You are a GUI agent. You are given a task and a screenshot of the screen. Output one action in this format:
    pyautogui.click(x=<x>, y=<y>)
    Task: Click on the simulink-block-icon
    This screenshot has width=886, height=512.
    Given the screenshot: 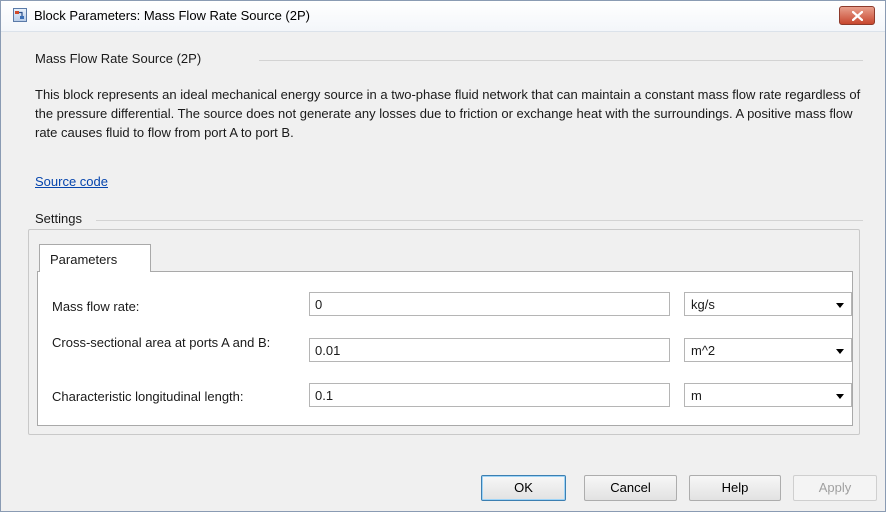 What is the action you would take?
    pyautogui.click(x=20, y=15)
    